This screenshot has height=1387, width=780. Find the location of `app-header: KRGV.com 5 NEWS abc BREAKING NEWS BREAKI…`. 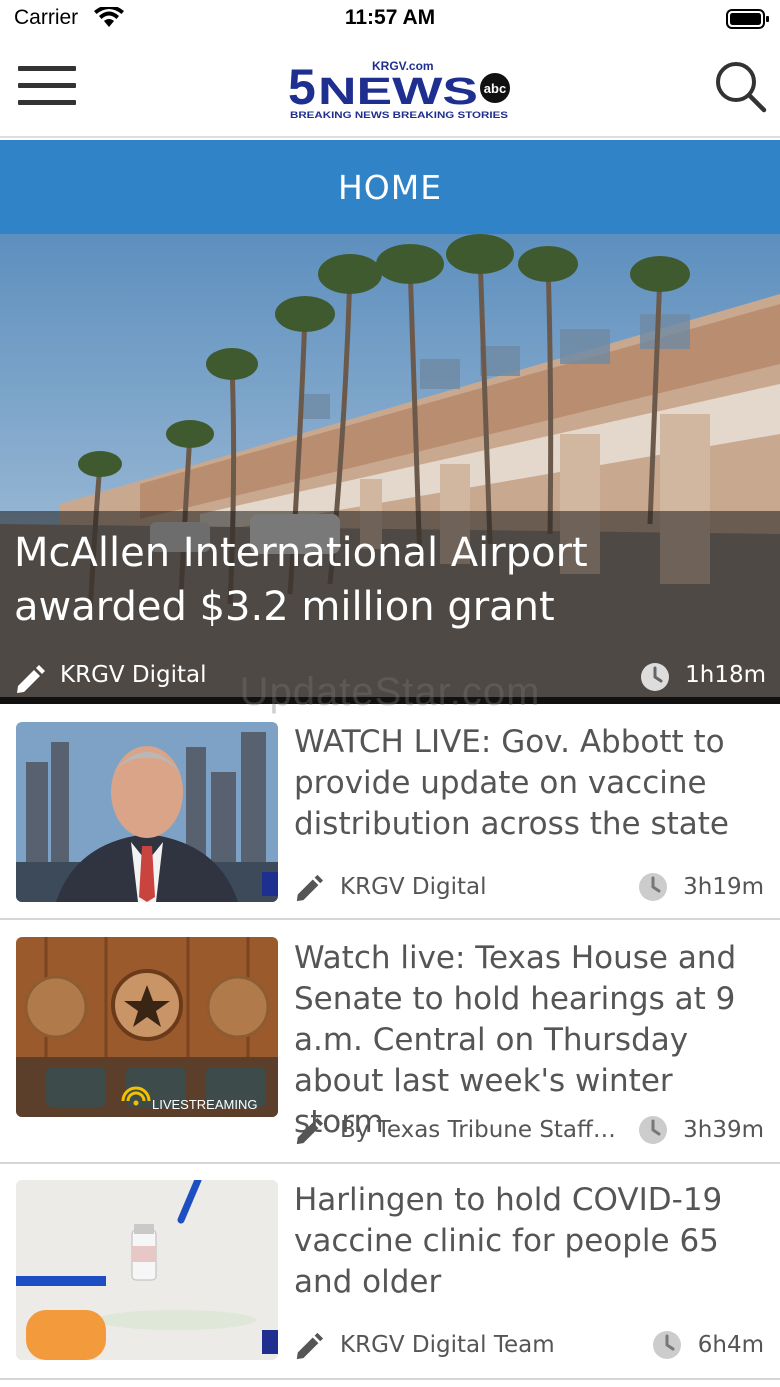

app-header: KRGV.com 5 NEWS abc BREAKING NEWS BREAKI… is located at coordinates (390, 89).